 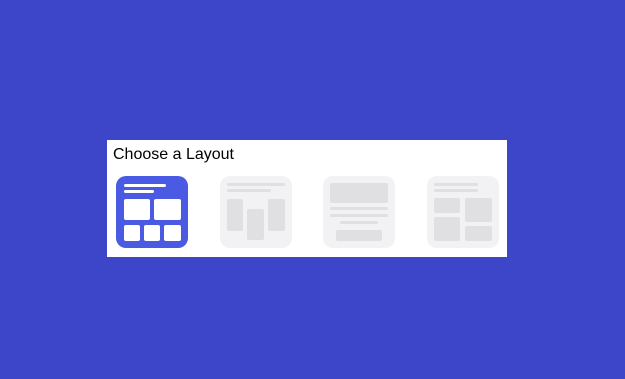 I want to click on three-column-layout-icon, so click(x=256, y=212).